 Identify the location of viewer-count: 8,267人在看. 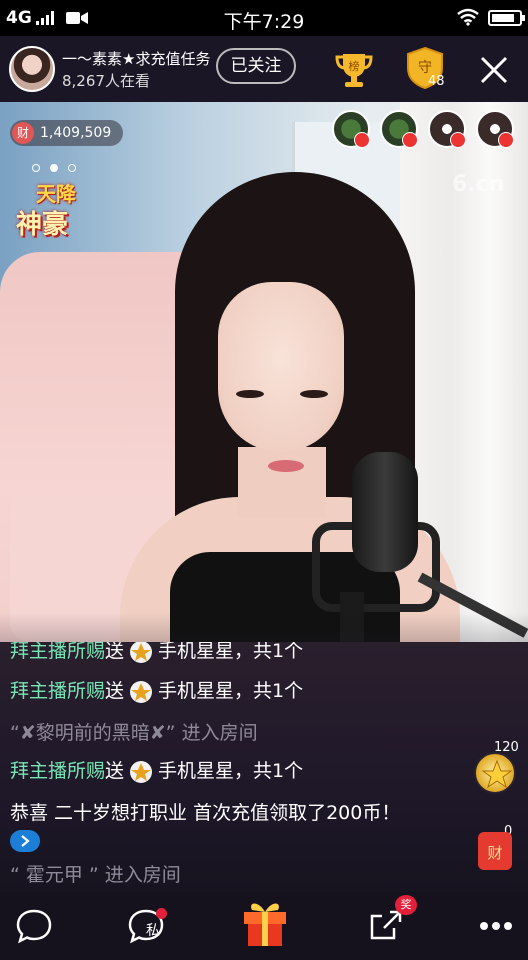
(106, 81).